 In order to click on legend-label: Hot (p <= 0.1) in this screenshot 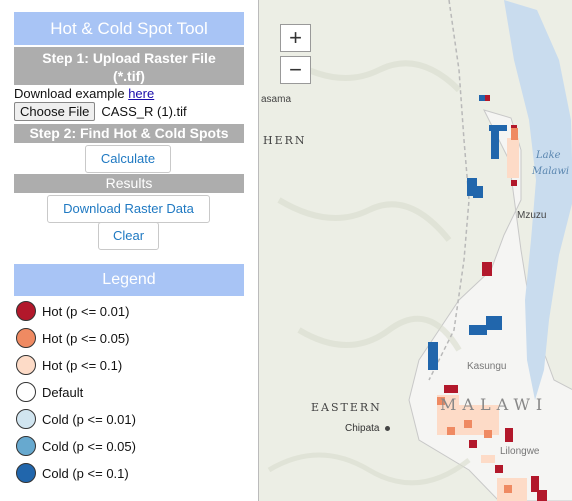, I will do `click(82, 365)`.